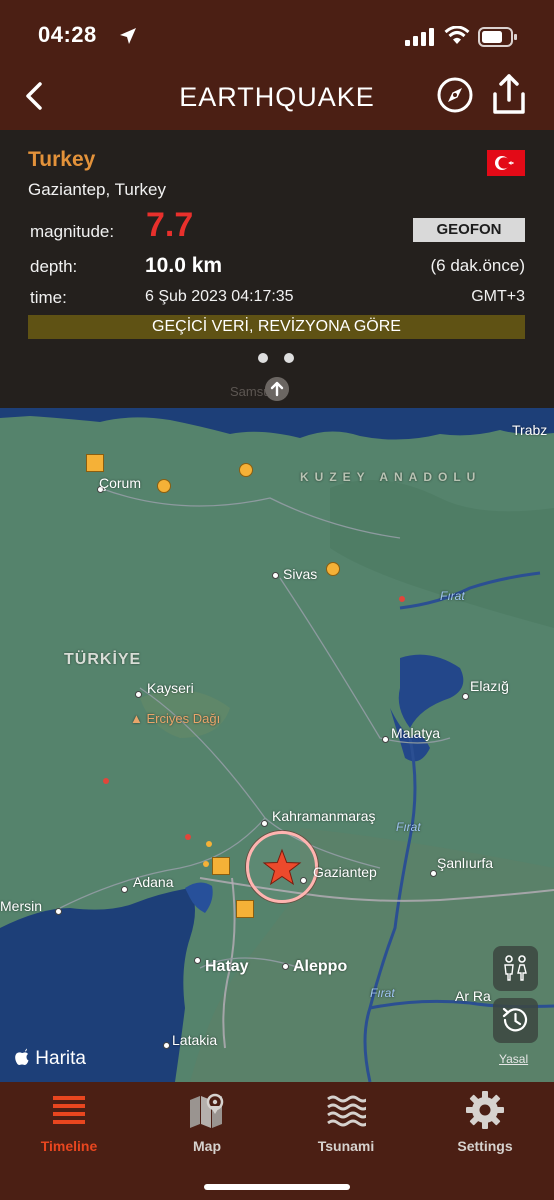 The width and height of the screenshot is (554, 1200). Describe the element at coordinates (72, 231) in the screenshot. I see `magnitude-label: magnitude:` at that location.